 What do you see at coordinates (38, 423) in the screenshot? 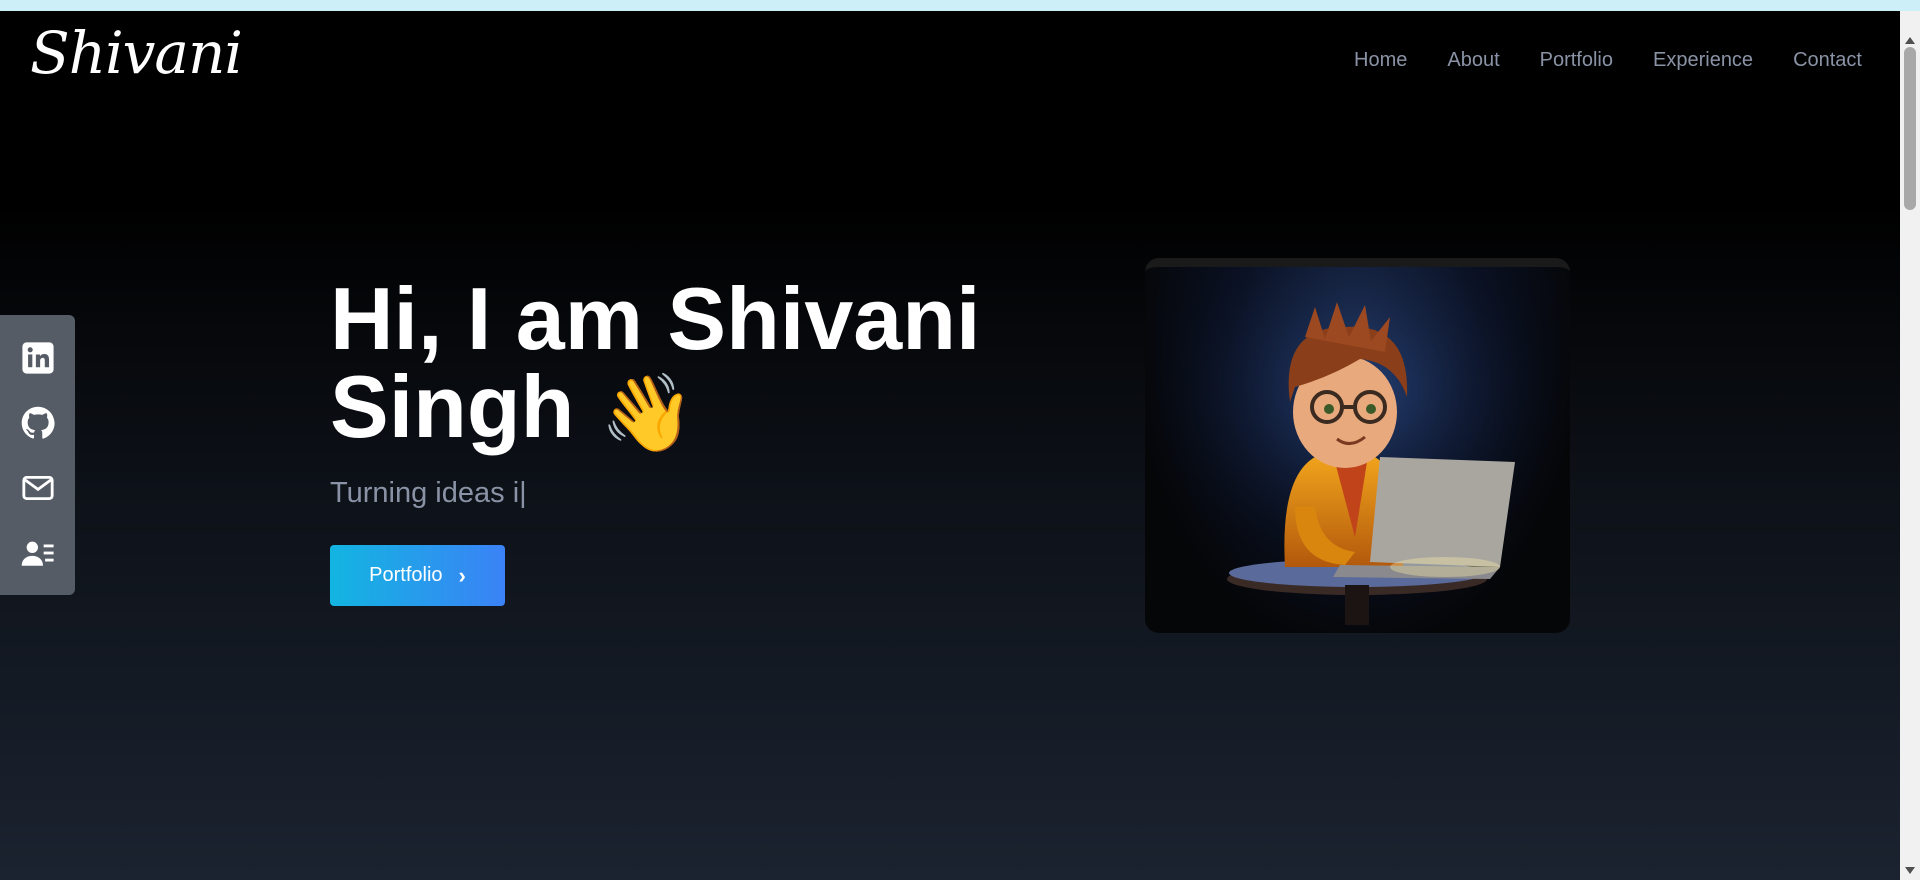
I see `github-icon` at bounding box center [38, 423].